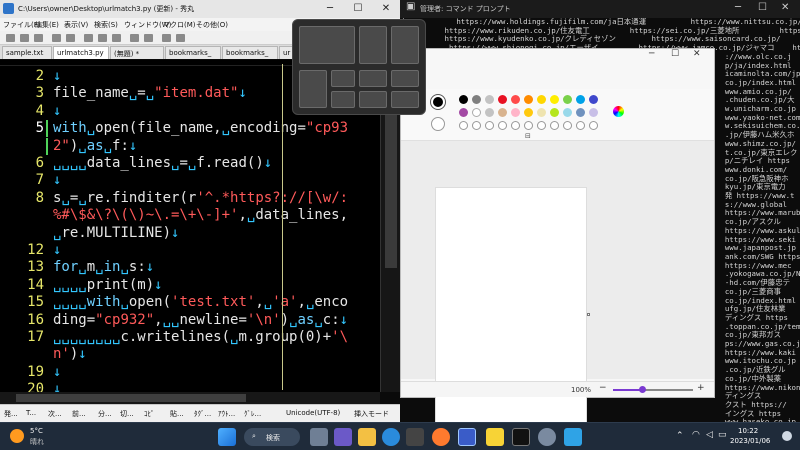 The width and height of the screenshot is (800, 450). I want to click on task-view-icon, so click(319, 437).